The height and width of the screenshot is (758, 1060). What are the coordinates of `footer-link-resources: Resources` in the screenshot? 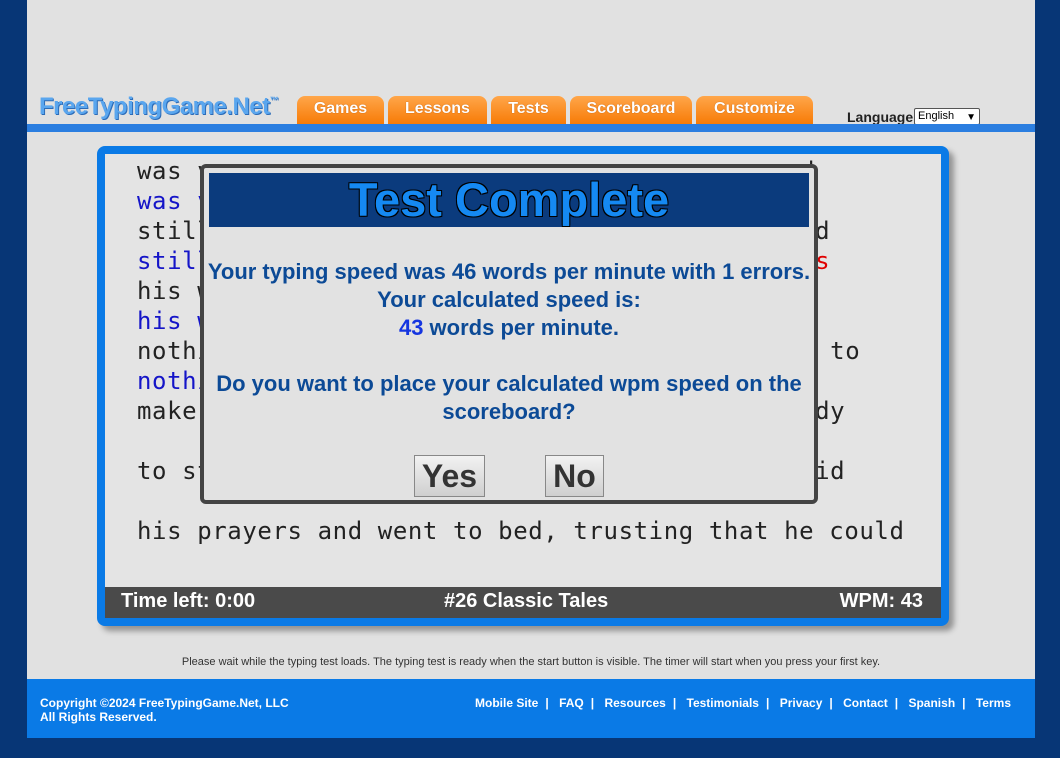 It's located at (634, 703).